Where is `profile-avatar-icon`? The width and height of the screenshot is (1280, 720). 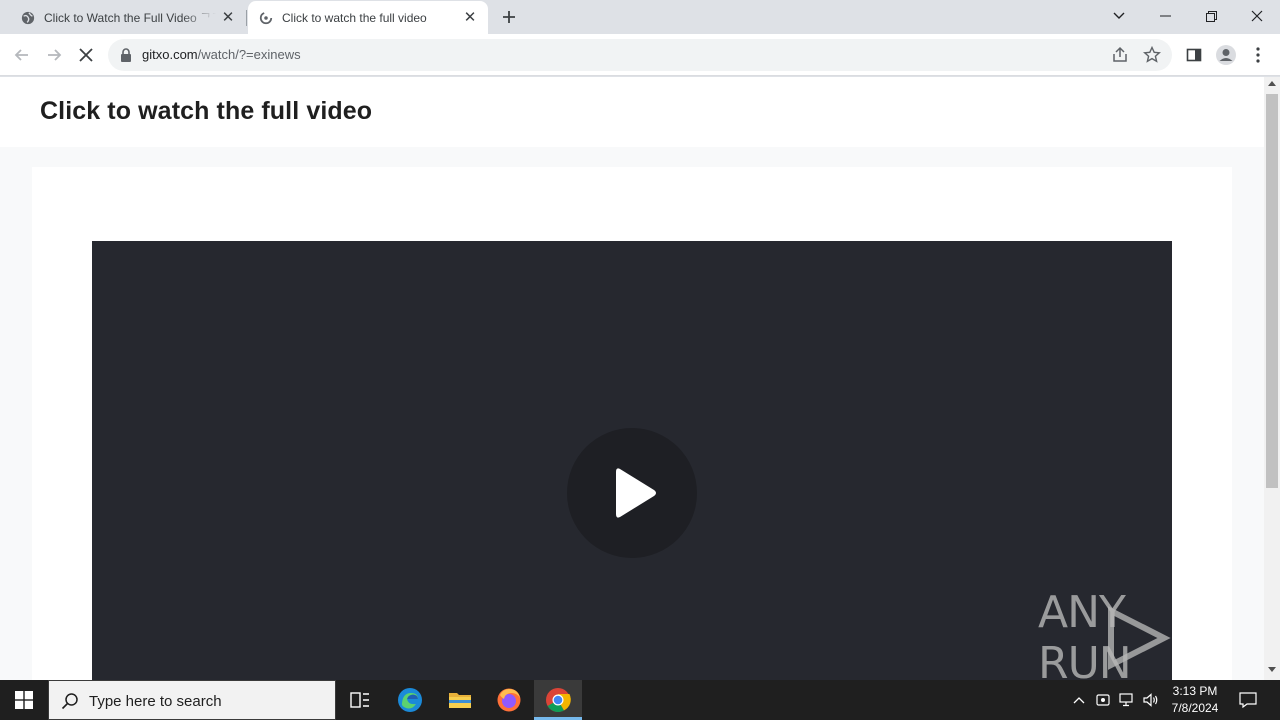
profile-avatar-icon is located at coordinates (1226, 55).